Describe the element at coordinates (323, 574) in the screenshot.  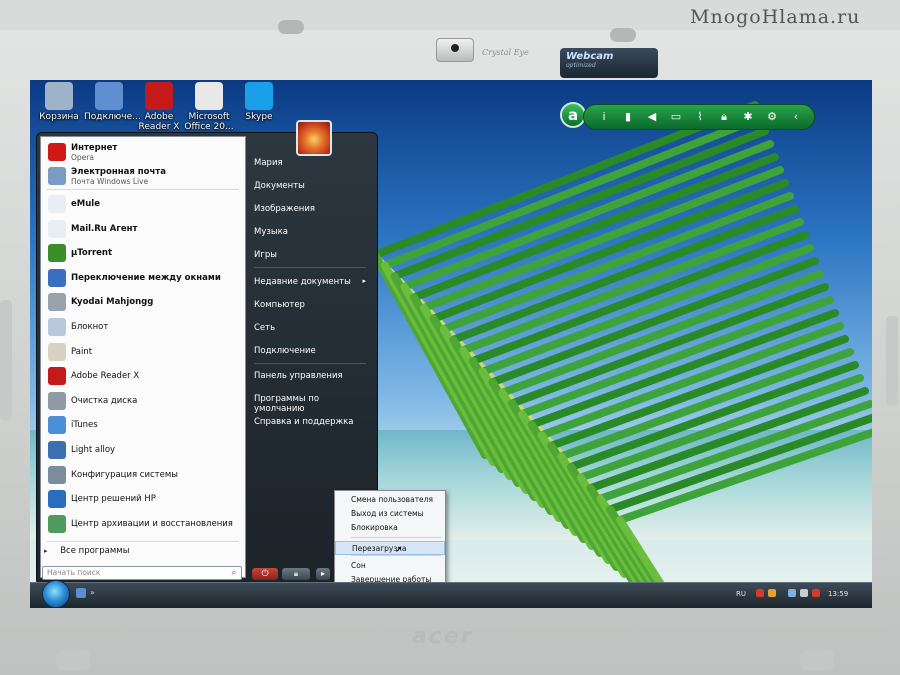
I see `power-options-arrow-button: ▸` at that location.